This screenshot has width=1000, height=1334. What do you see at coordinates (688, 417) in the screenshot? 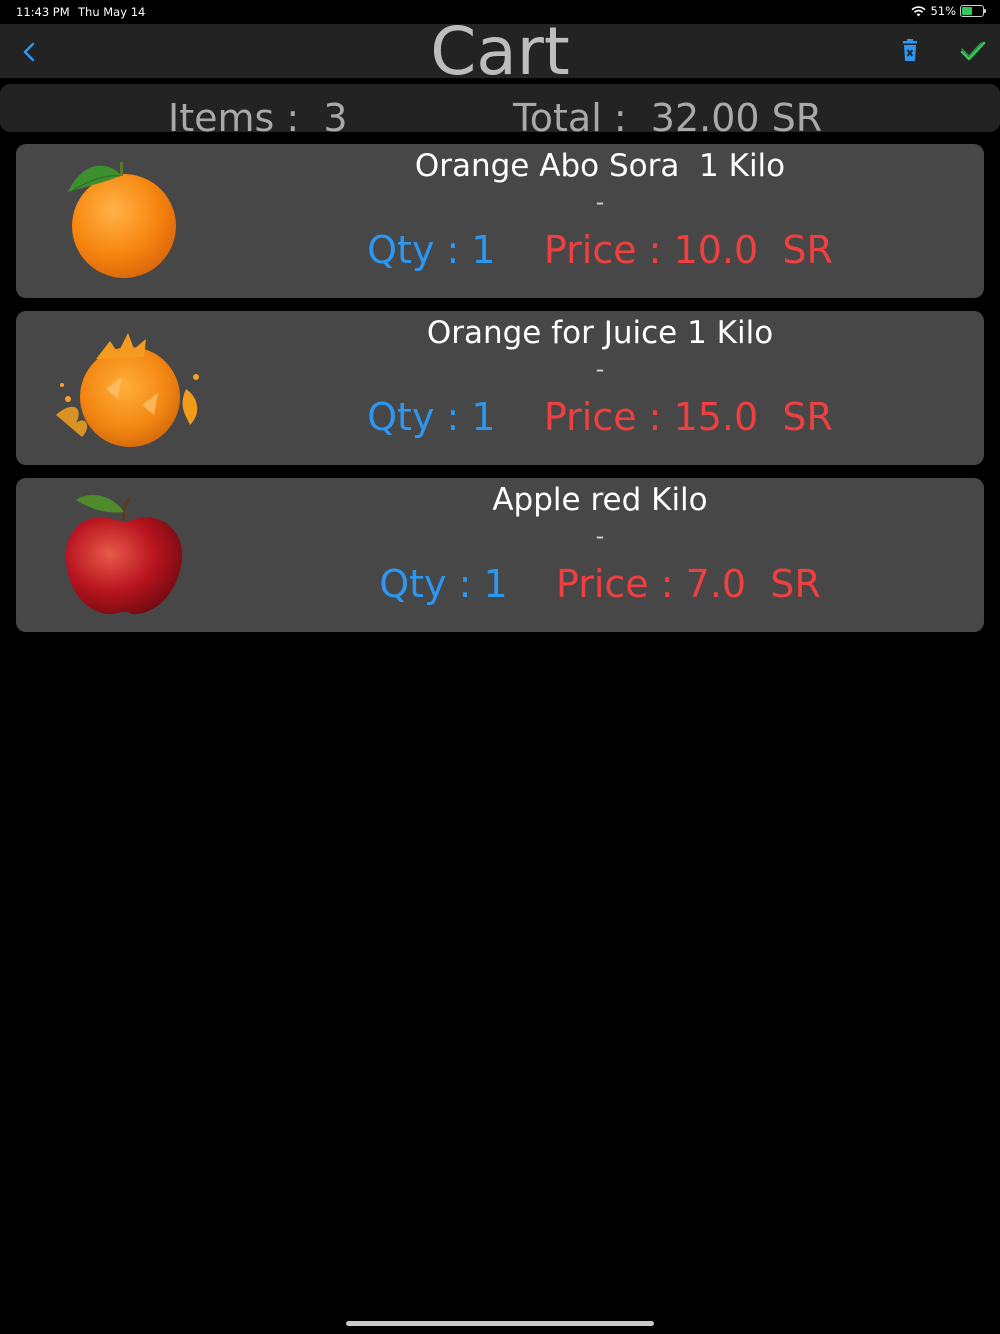
I see `item-price: Price : 15.0 SR` at bounding box center [688, 417].